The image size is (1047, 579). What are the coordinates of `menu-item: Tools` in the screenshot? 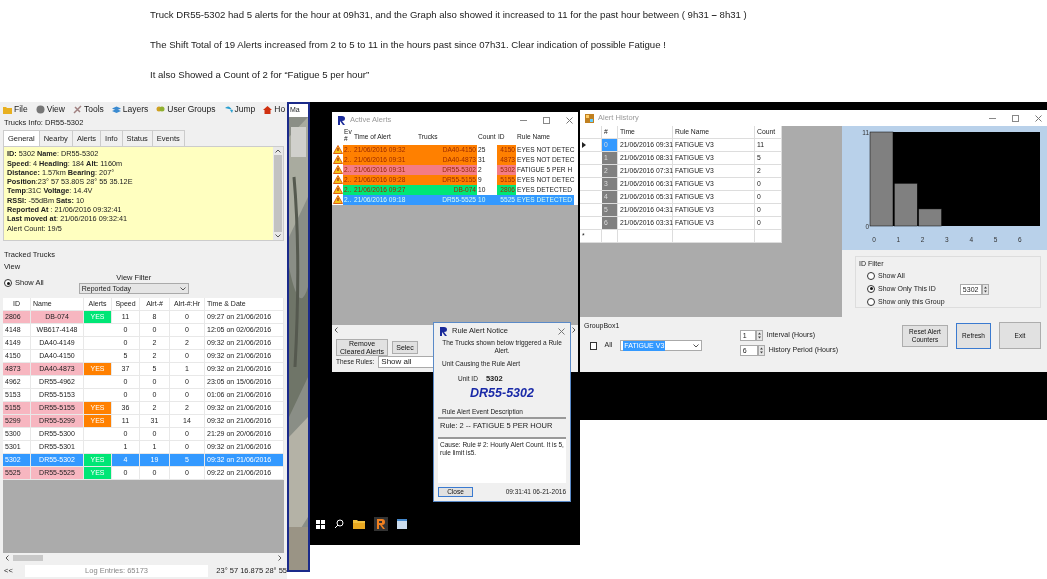 It's located at (94, 109).